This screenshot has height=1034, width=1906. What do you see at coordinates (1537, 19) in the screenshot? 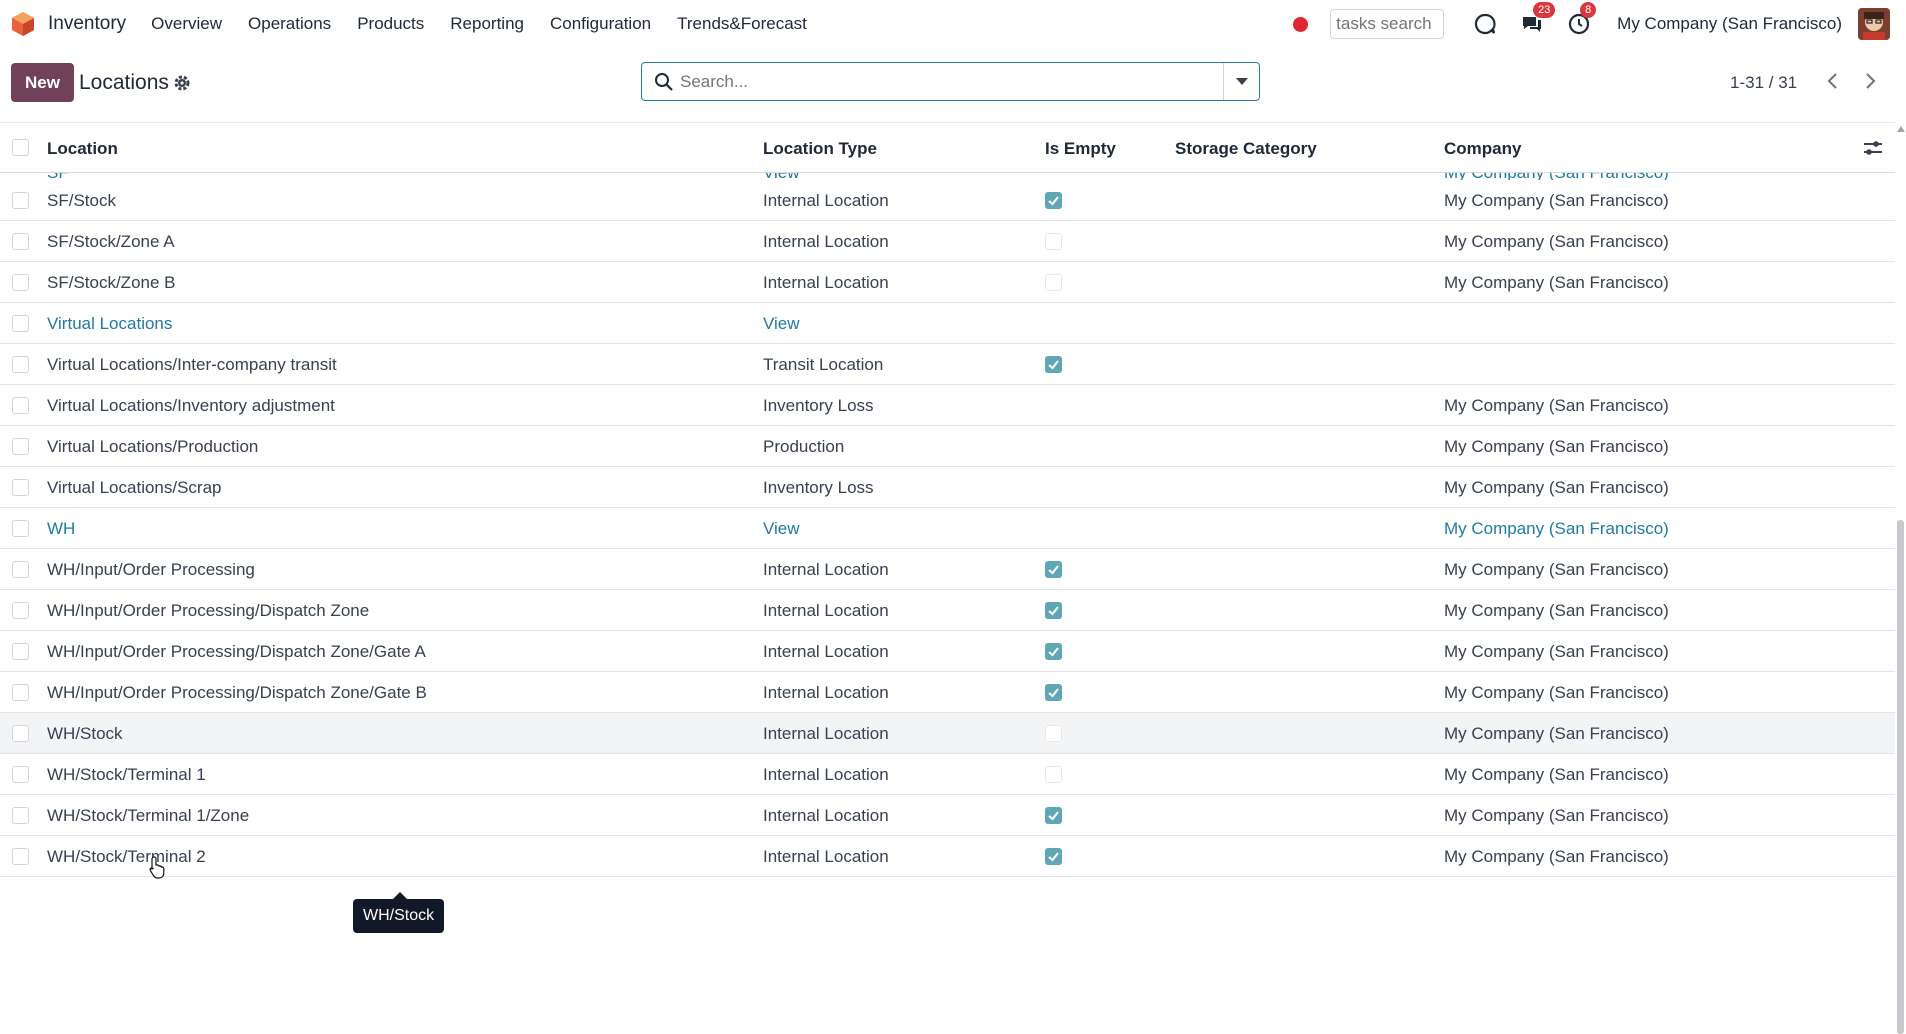
I see `messages-button: 23` at bounding box center [1537, 19].